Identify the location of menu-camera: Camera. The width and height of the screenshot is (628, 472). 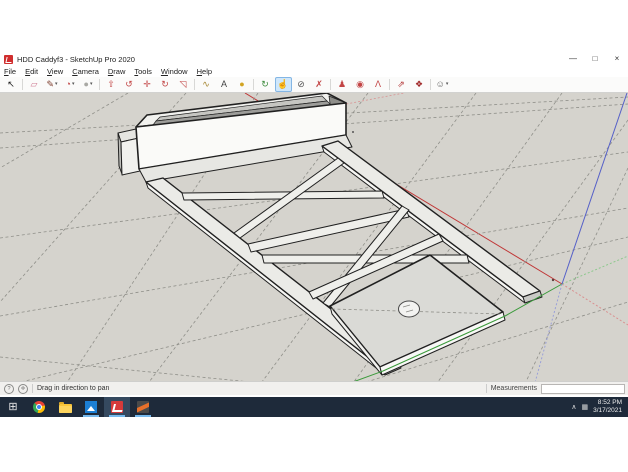
(85, 71).